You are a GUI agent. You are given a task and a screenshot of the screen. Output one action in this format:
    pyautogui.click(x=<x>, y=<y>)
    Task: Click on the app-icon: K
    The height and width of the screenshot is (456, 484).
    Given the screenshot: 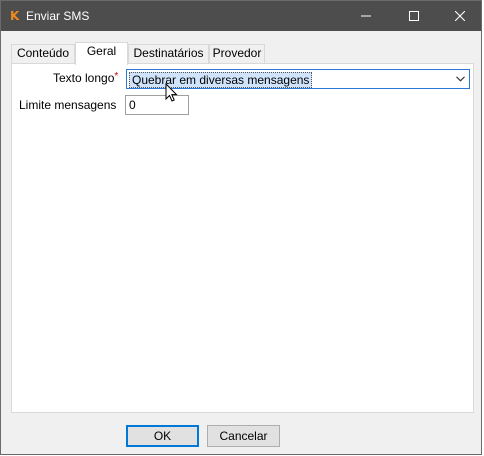 What is the action you would take?
    pyautogui.click(x=15, y=16)
    